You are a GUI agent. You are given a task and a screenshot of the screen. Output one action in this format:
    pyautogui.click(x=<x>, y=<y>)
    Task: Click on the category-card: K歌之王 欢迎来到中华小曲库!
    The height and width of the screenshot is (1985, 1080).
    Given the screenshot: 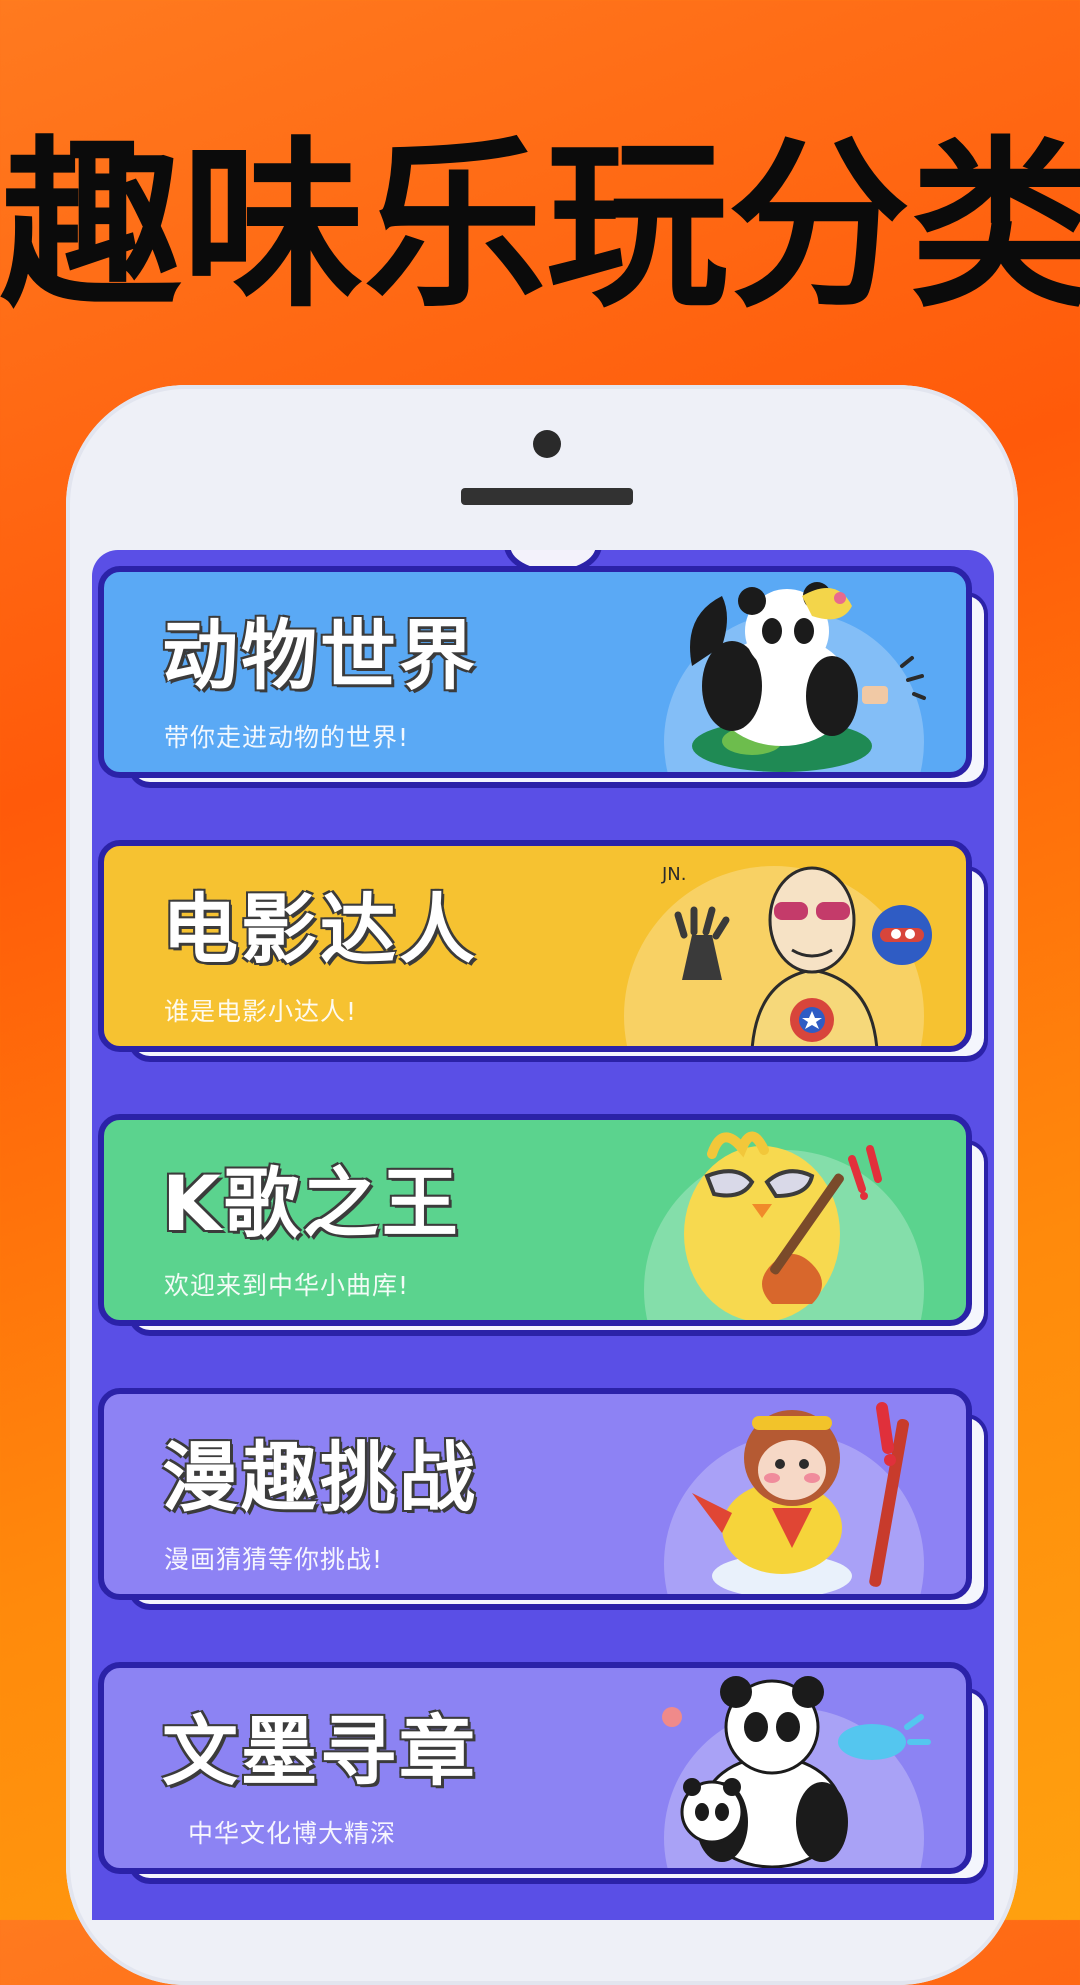 What is the action you would take?
    pyautogui.click(x=535, y=1220)
    